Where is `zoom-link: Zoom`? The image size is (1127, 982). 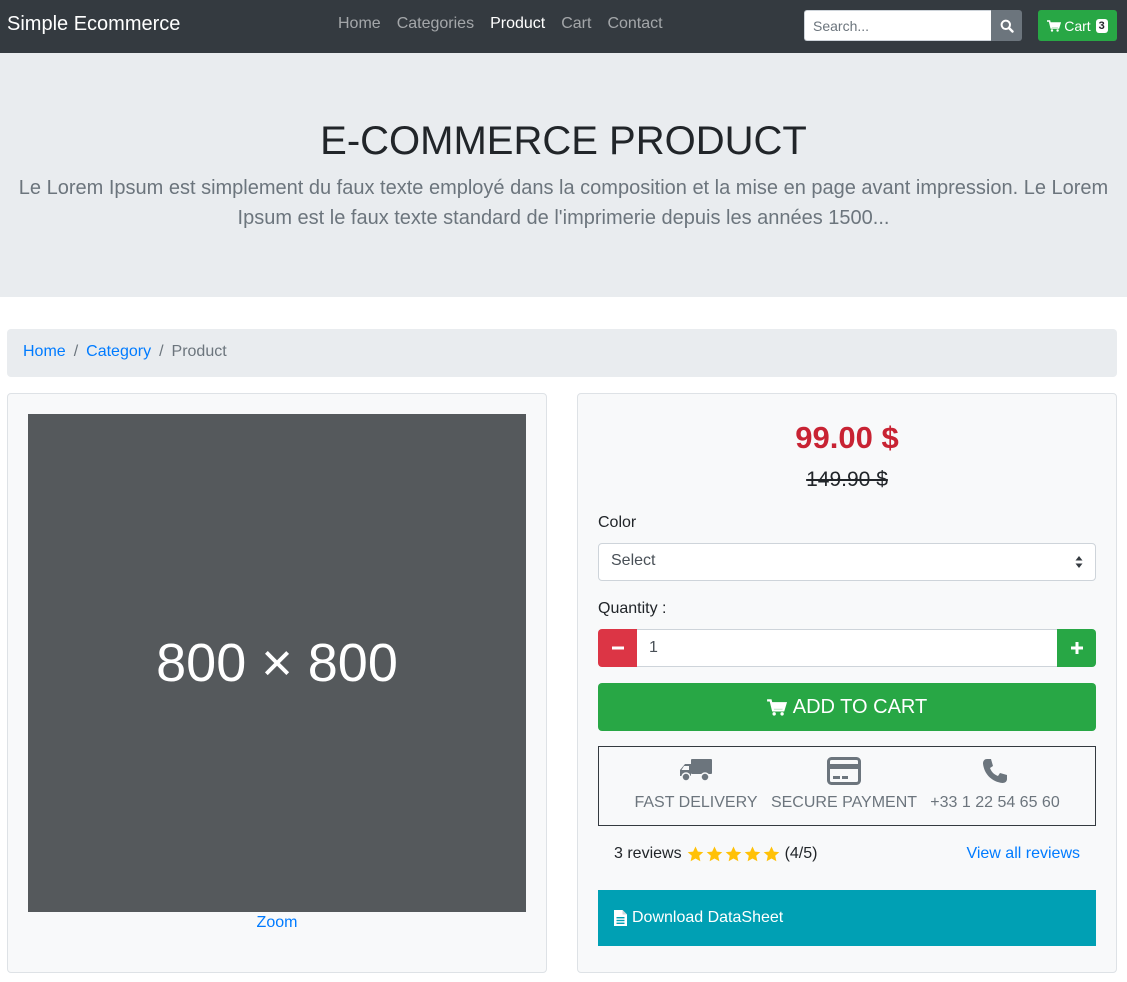 zoom-link: Zoom is located at coordinates (277, 923).